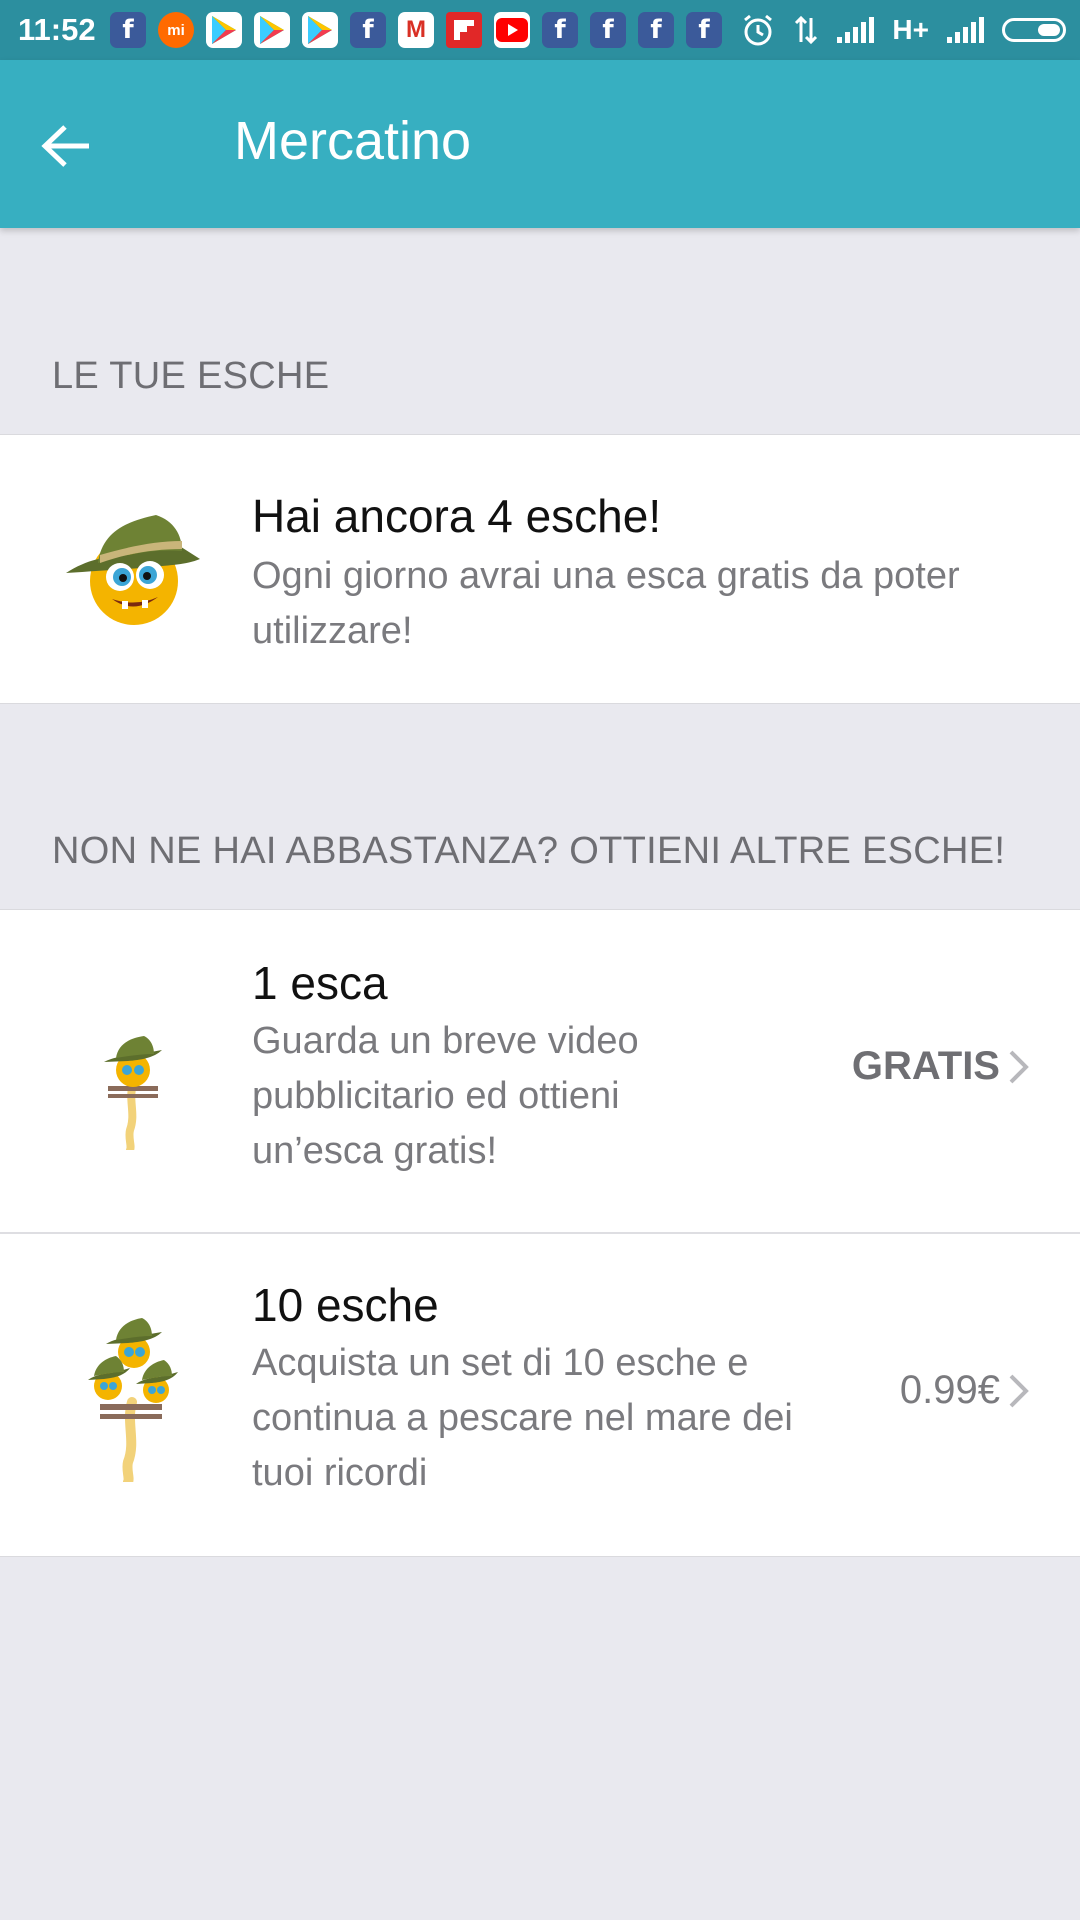  I want to click on back-button, so click(66, 146).